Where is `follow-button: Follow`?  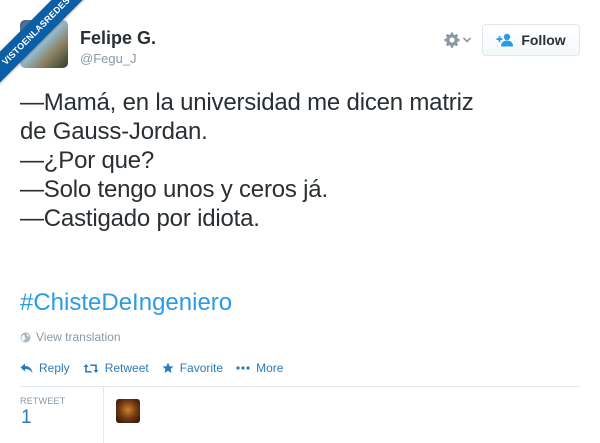
follow-button: Follow is located at coordinates (531, 40).